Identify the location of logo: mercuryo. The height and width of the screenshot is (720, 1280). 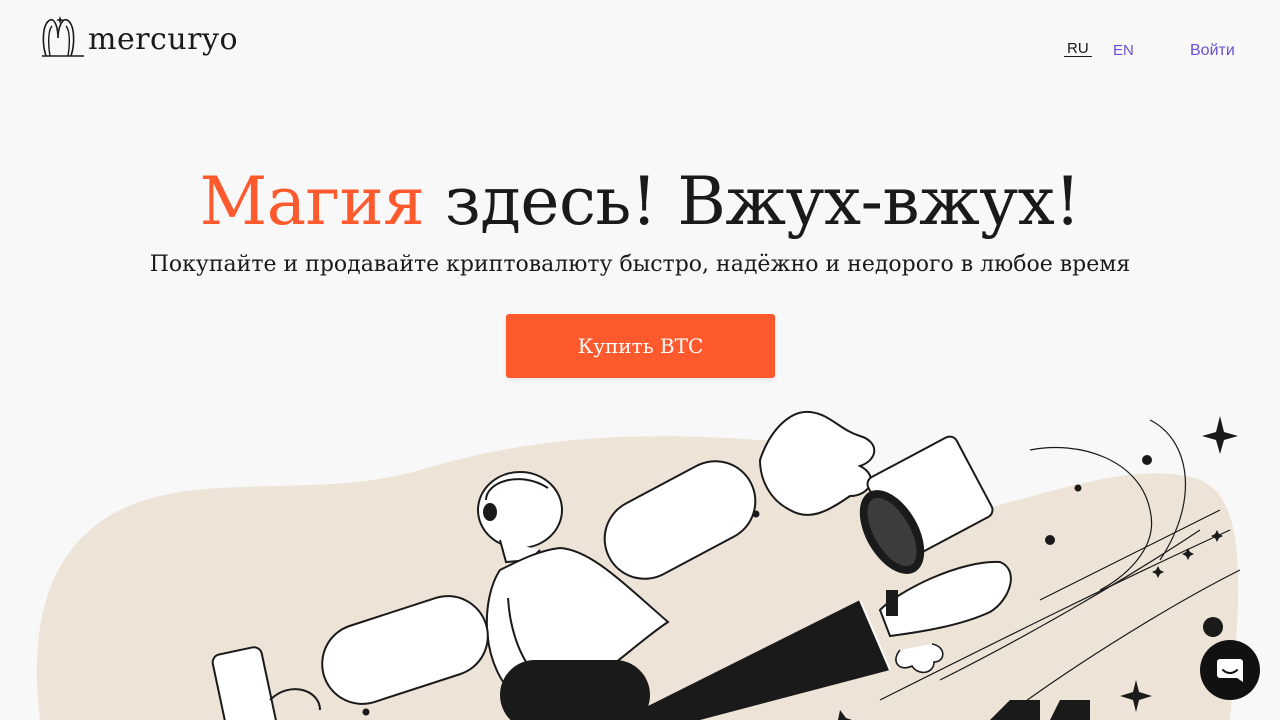
(139, 37).